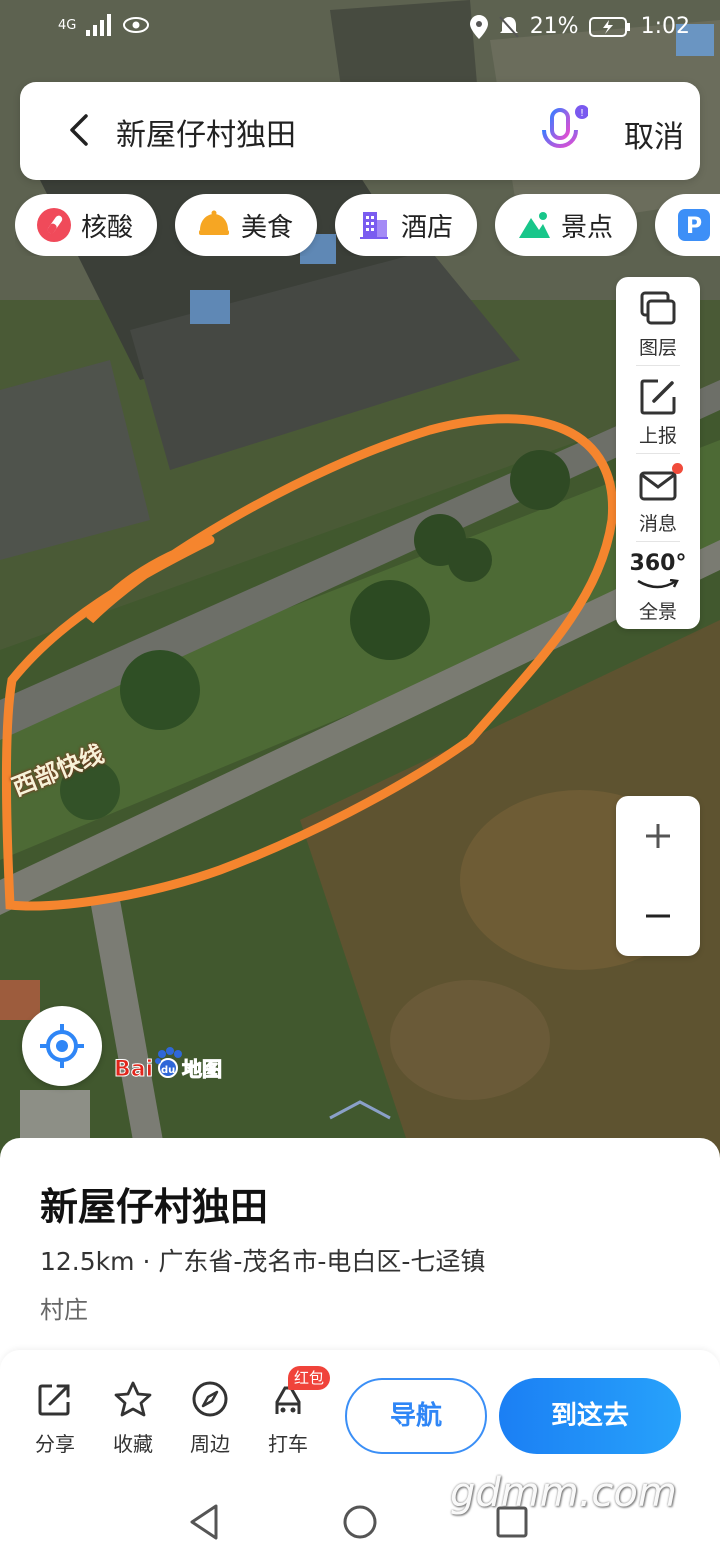 The image size is (720, 1560). Describe the element at coordinates (133, 1069) in the screenshot. I see `svg-text: Bai` at that location.